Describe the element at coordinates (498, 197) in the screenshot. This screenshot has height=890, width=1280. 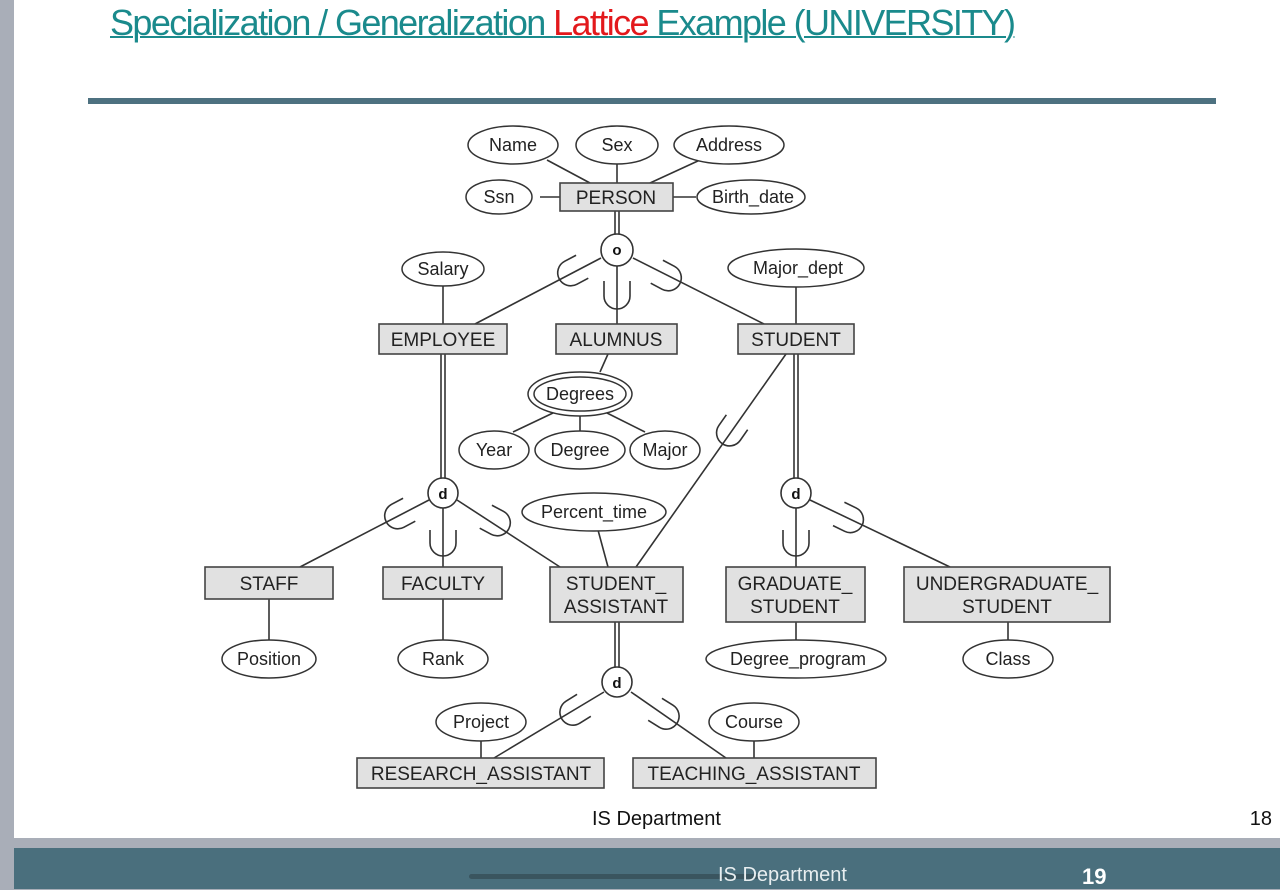
I see `attr-label-ssn: Ssn` at that location.